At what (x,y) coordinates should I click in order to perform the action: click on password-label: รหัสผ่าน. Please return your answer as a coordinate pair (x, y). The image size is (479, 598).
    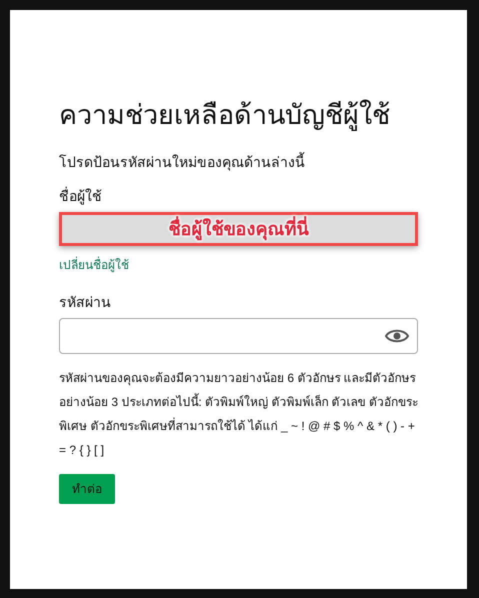
    Looking at the image, I should click on (85, 302).